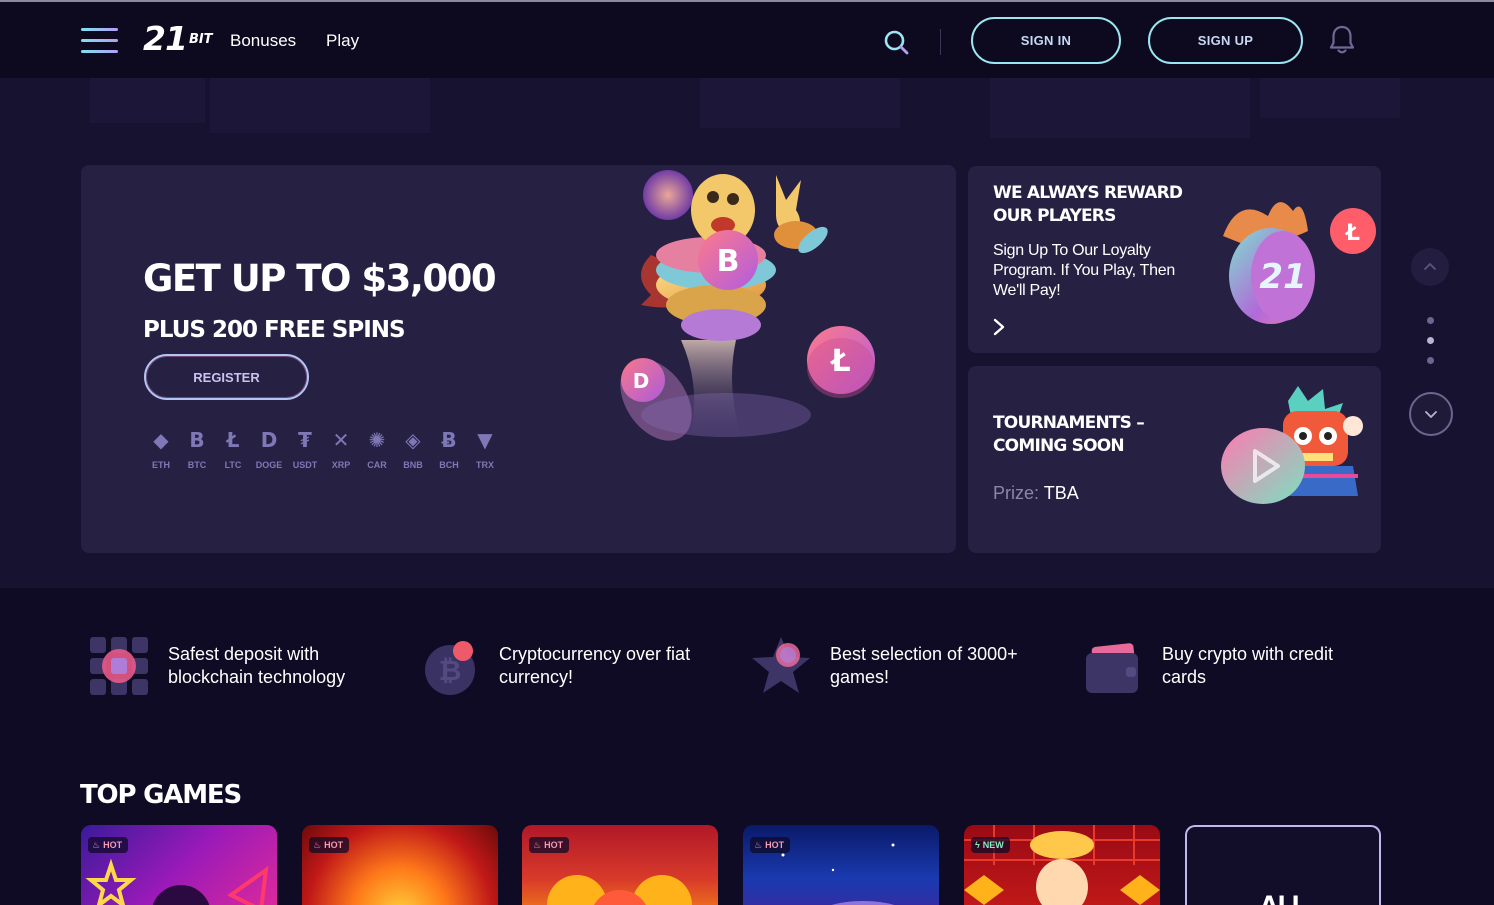 This screenshot has width=1494, height=905. Describe the element at coordinates (993, 845) in the screenshot. I see `badge-label: NEW` at that location.